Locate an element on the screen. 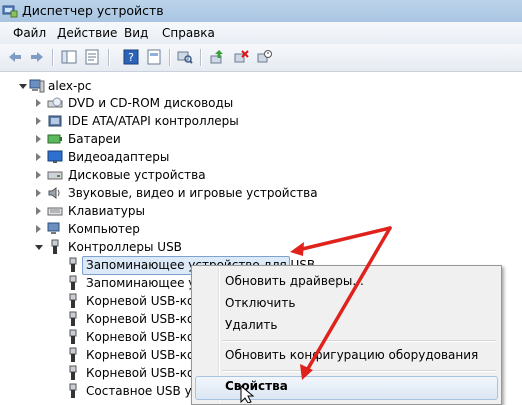  annotation-arrowhead-usb is located at coordinates (297, 249).